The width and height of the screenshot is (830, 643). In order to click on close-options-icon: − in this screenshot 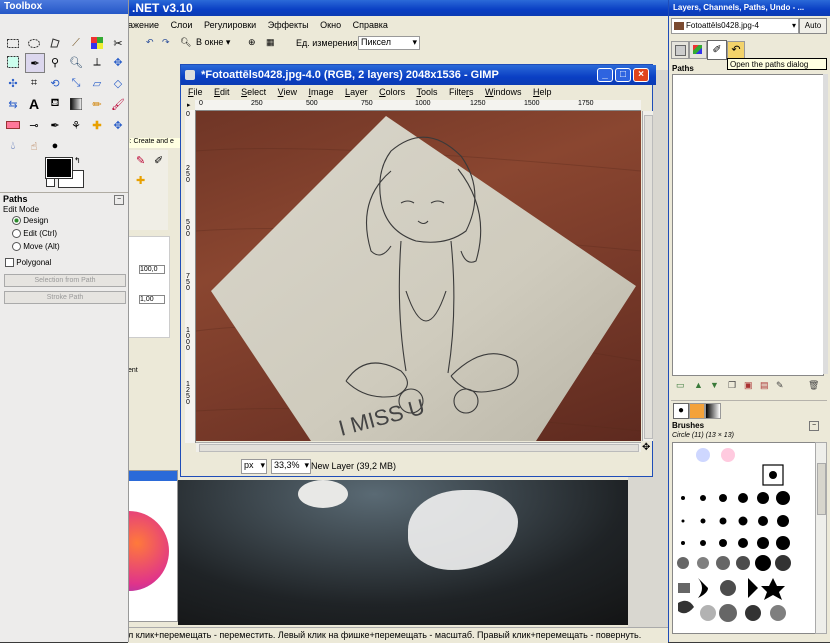, I will do `click(119, 200)`.